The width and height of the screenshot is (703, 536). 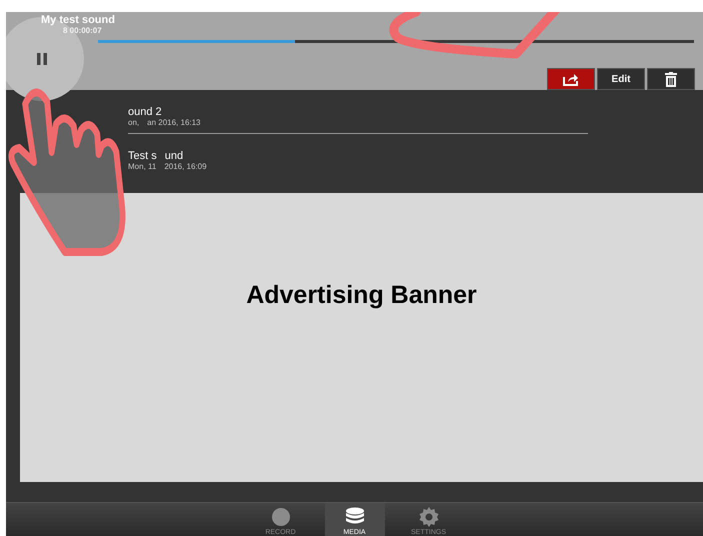 I want to click on share-button, so click(x=571, y=79).